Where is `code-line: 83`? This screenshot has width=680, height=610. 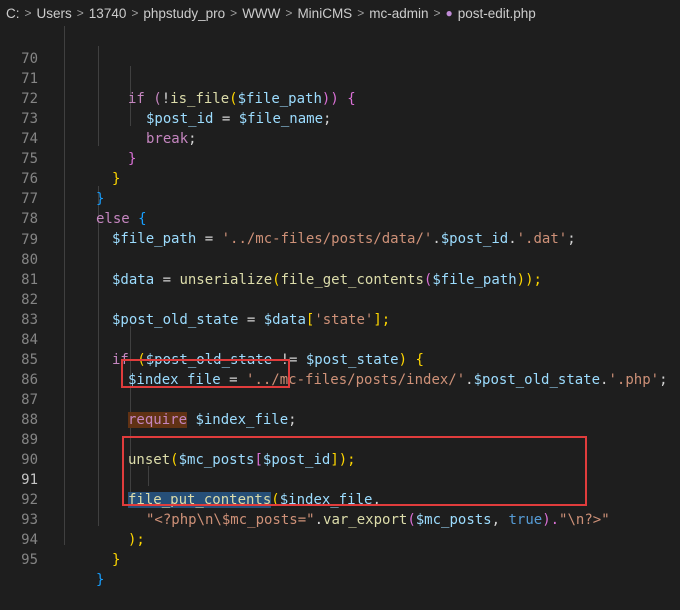 code-line: 83 is located at coordinates (340, 309).